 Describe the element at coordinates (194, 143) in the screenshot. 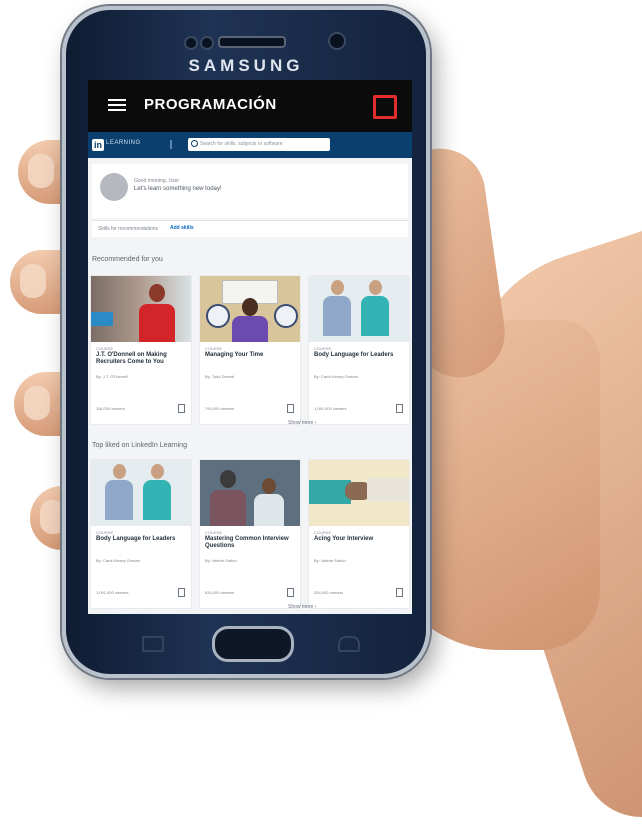

I see `search-icon` at that location.